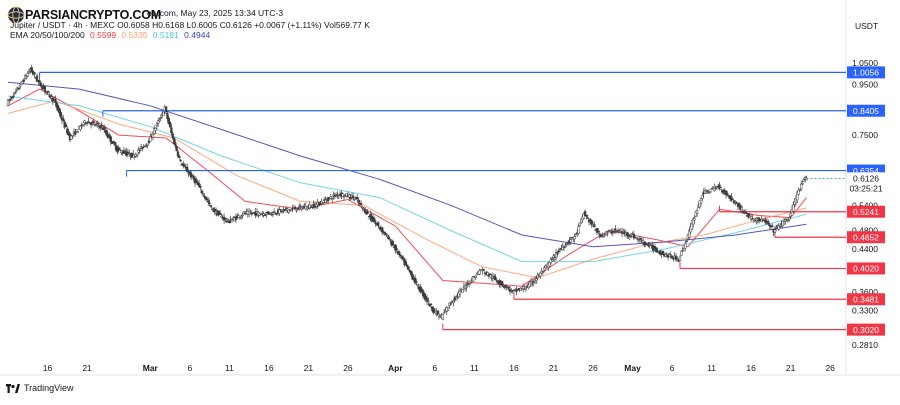  I want to click on y-tick-label: 0.7500, so click(865, 135).